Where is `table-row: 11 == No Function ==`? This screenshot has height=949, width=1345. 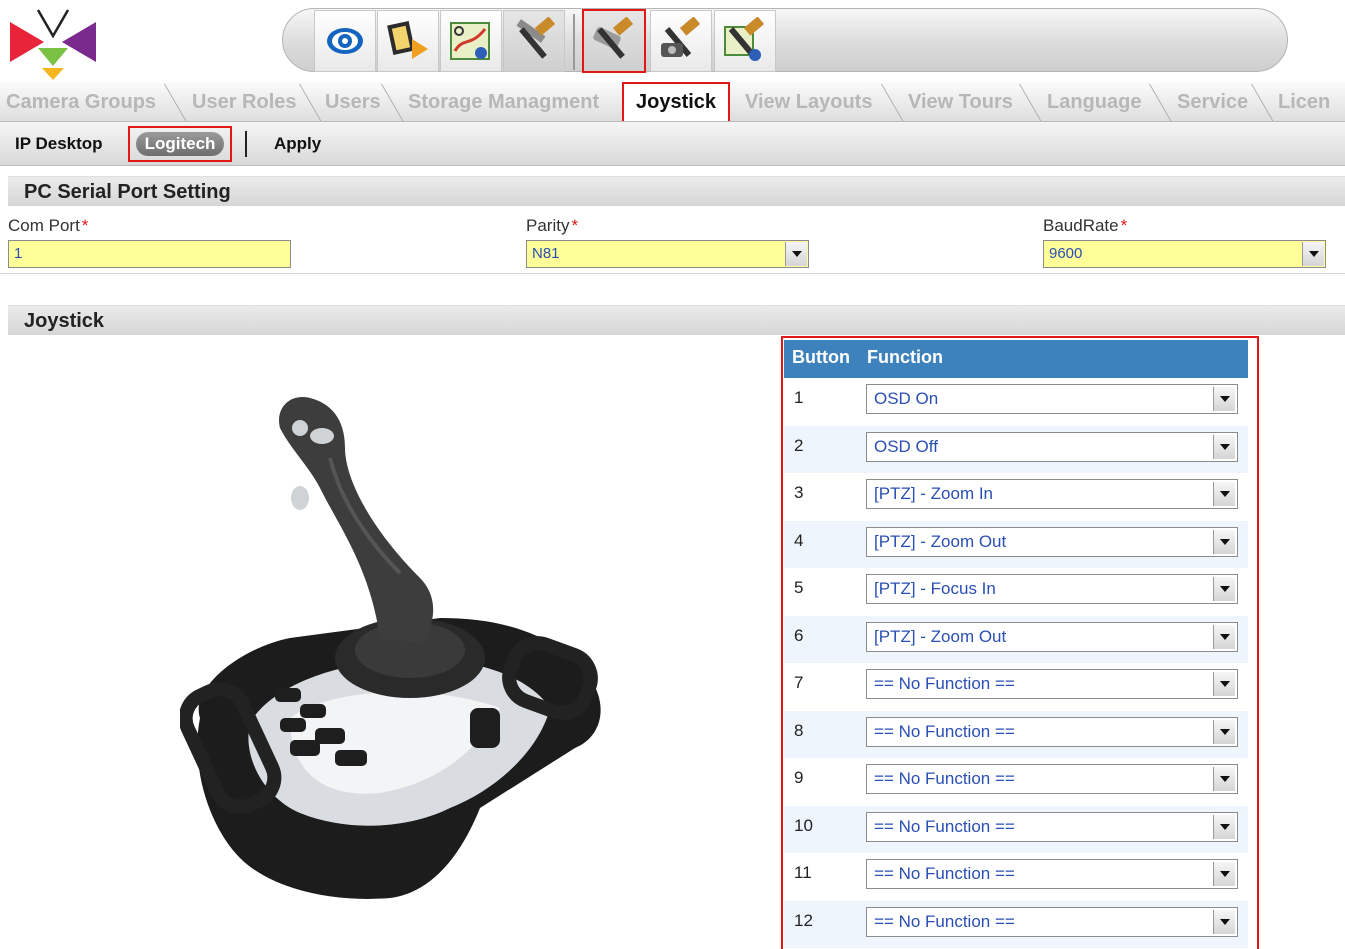
table-row: 11 == No Function == is located at coordinates (1016, 877).